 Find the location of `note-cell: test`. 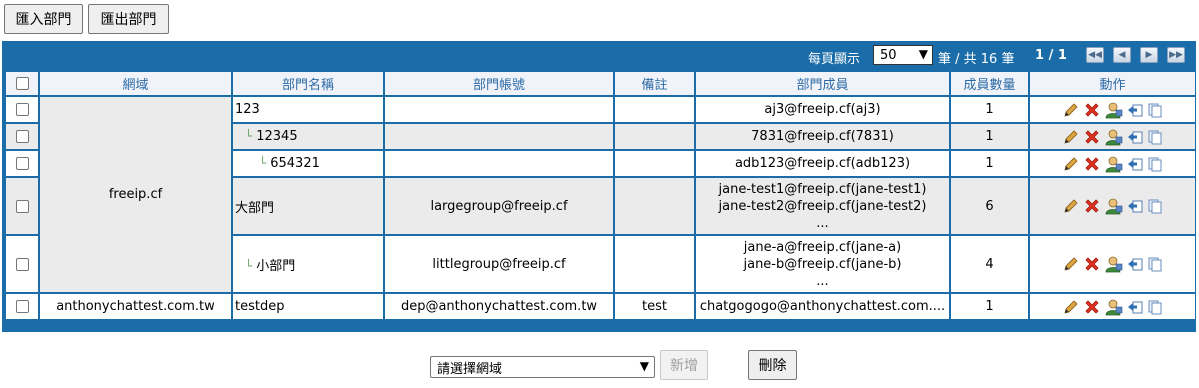

note-cell: test is located at coordinates (654, 306).